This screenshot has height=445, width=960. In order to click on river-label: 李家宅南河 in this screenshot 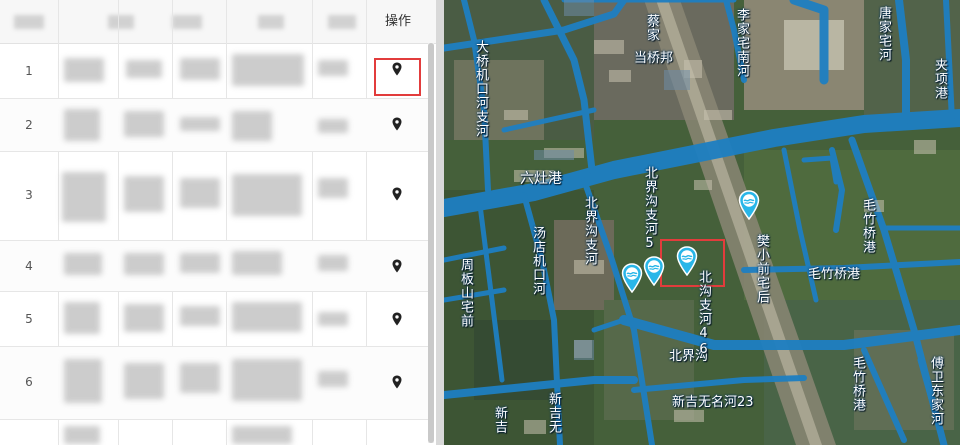, I will do `click(741, 43)`.